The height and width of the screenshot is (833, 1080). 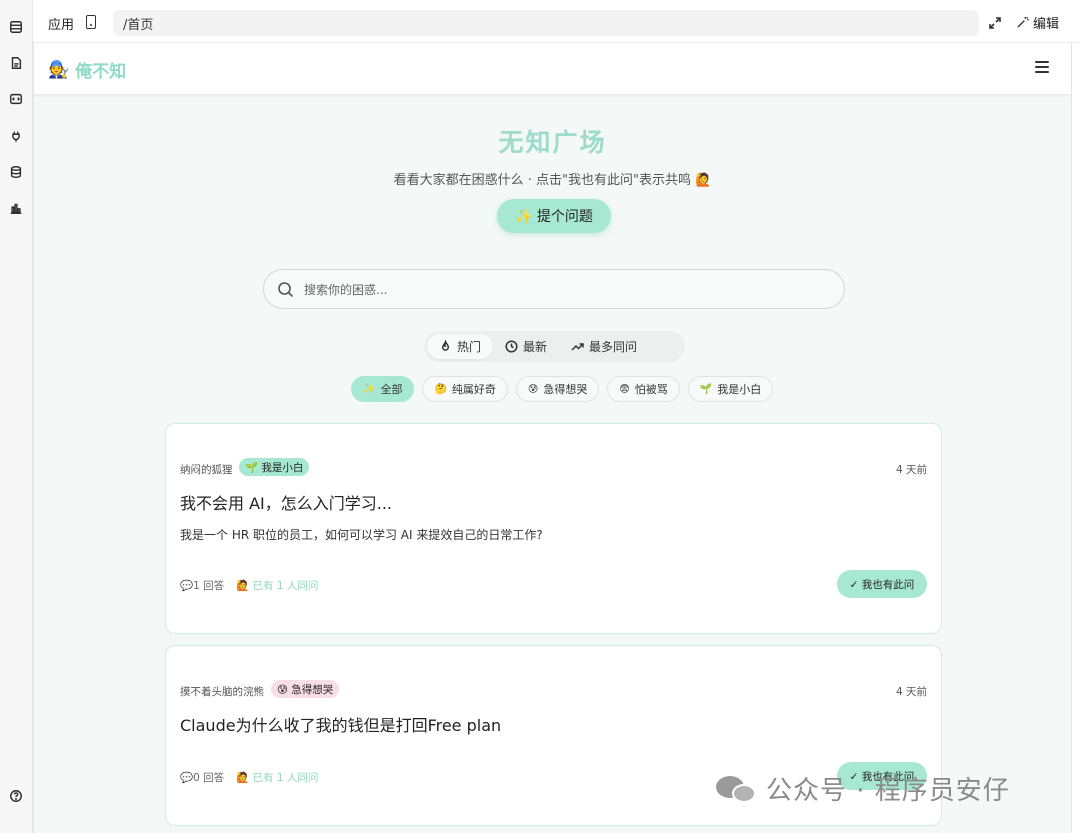 I want to click on answer-count: 💬1 回答, so click(x=202, y=586).